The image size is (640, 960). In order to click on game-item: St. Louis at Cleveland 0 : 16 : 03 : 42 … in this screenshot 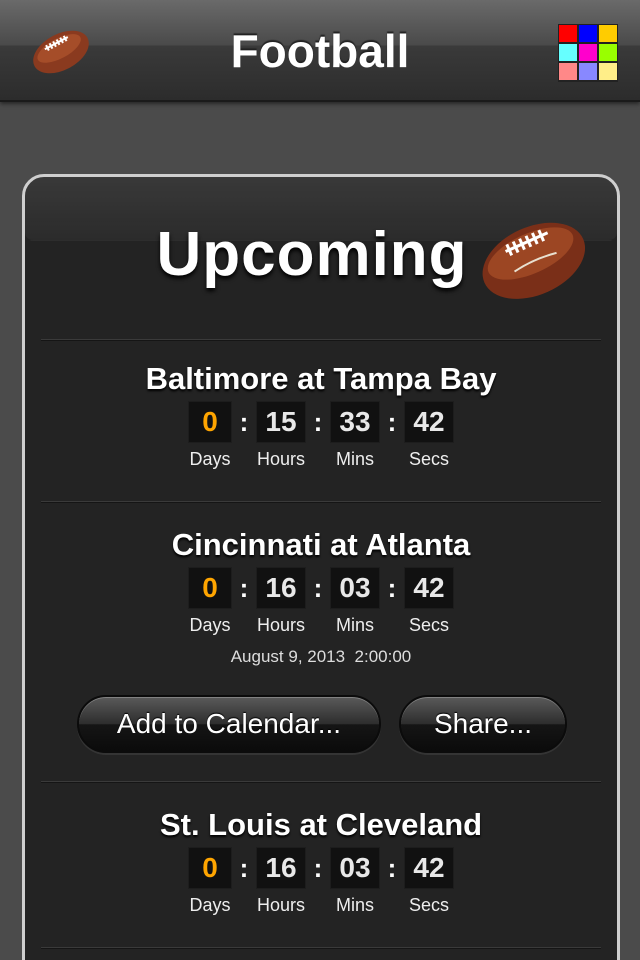, I will do `click(321, 862)`.